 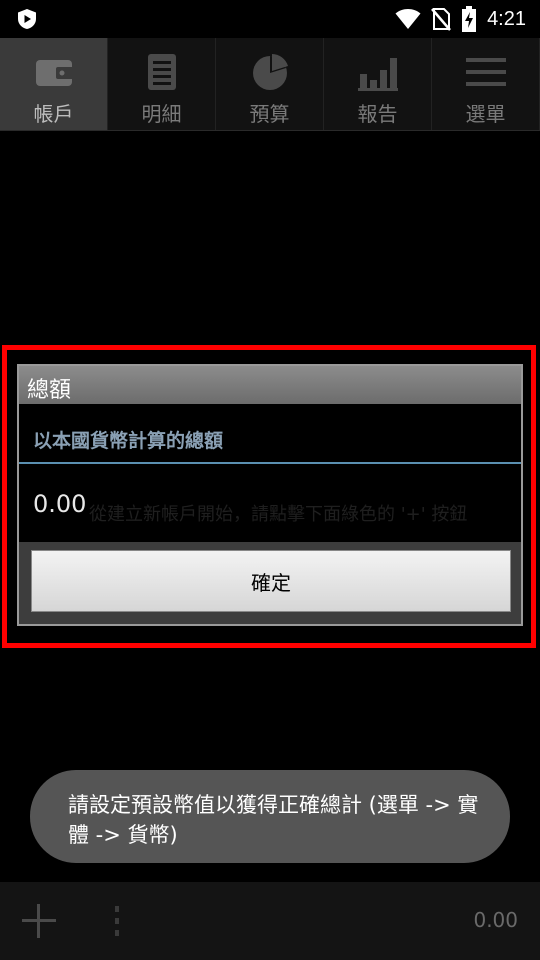 I want to click on tab-accounts: 帳戶, so click(x=54, y=84).